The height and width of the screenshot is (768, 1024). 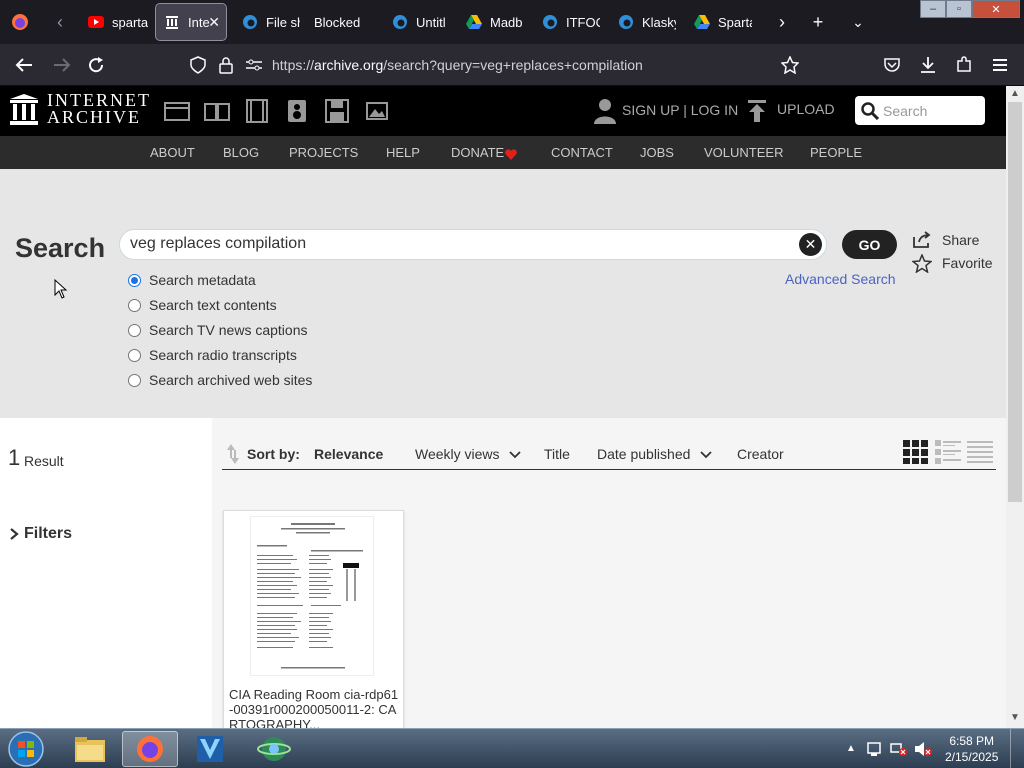 What do you see at coordinates (24, 112) in the screenshot?
I see `ia-logo-icon` at bounding box center [24, 112].